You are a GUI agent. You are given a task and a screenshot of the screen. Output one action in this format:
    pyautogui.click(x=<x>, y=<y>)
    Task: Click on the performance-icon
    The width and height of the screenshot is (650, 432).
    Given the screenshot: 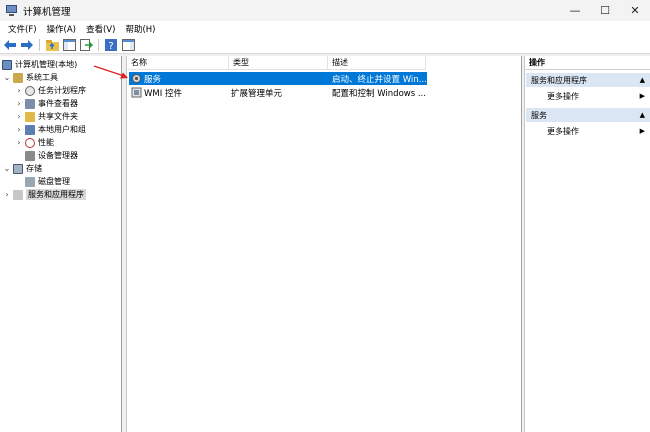 What is the action you would take?
    pyautogui.click(x=30, y=142)
    